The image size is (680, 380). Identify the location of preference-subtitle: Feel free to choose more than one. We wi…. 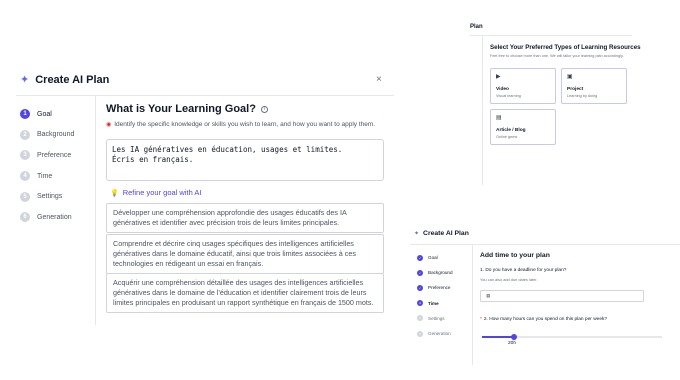
(557, 56).